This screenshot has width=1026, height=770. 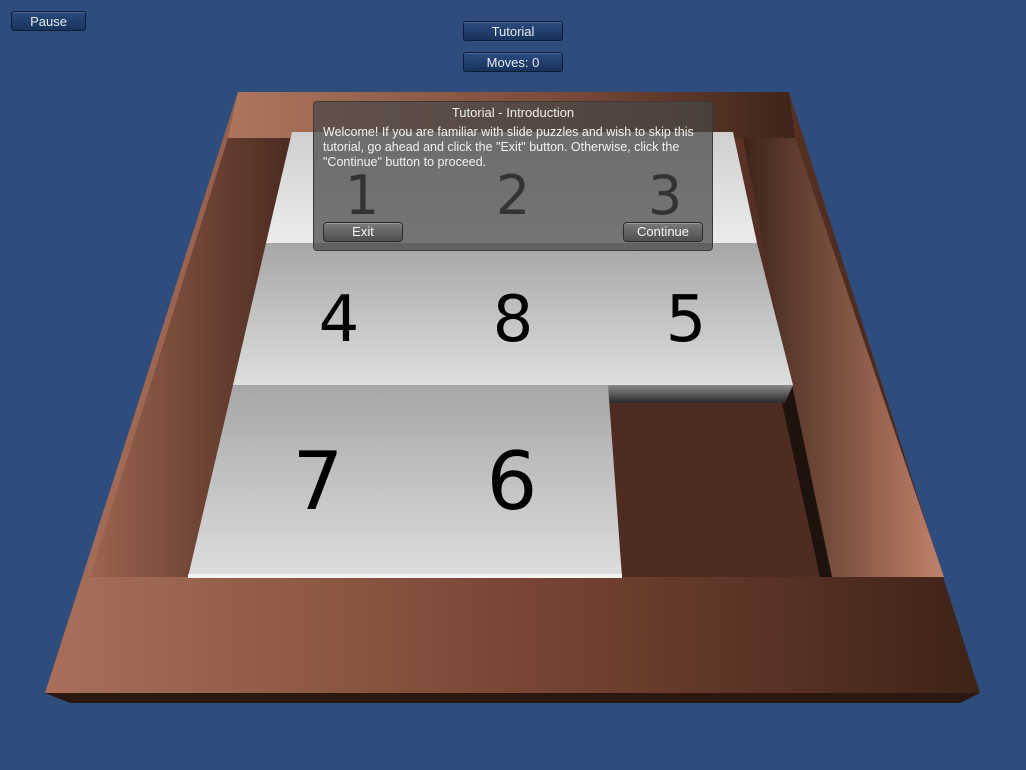 I want to click on moves-counter: Moves: 0, so click(x=513, y=62).